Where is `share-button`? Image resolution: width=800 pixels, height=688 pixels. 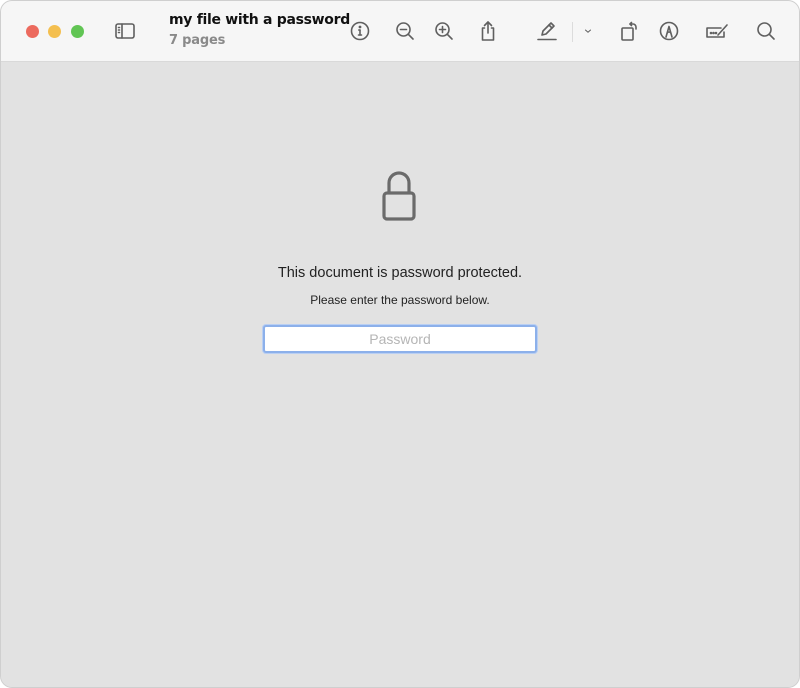
share-button is located at coordinates (488, 31).